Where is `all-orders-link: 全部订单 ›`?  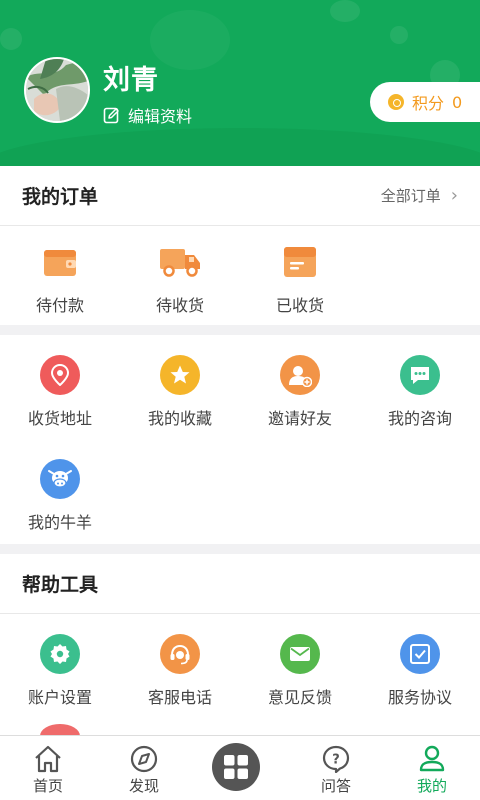 all-orders-link: 全部订单 › is located at coordinates (419, 195).